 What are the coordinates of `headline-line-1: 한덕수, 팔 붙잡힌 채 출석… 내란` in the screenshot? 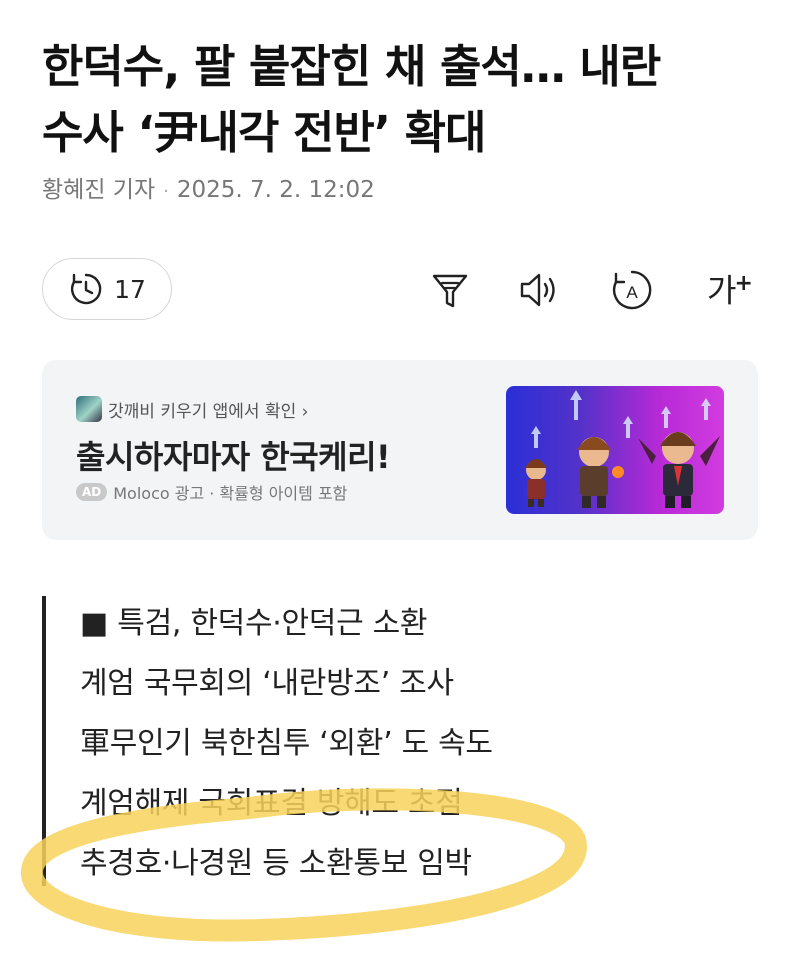 It's located at (351, 67).